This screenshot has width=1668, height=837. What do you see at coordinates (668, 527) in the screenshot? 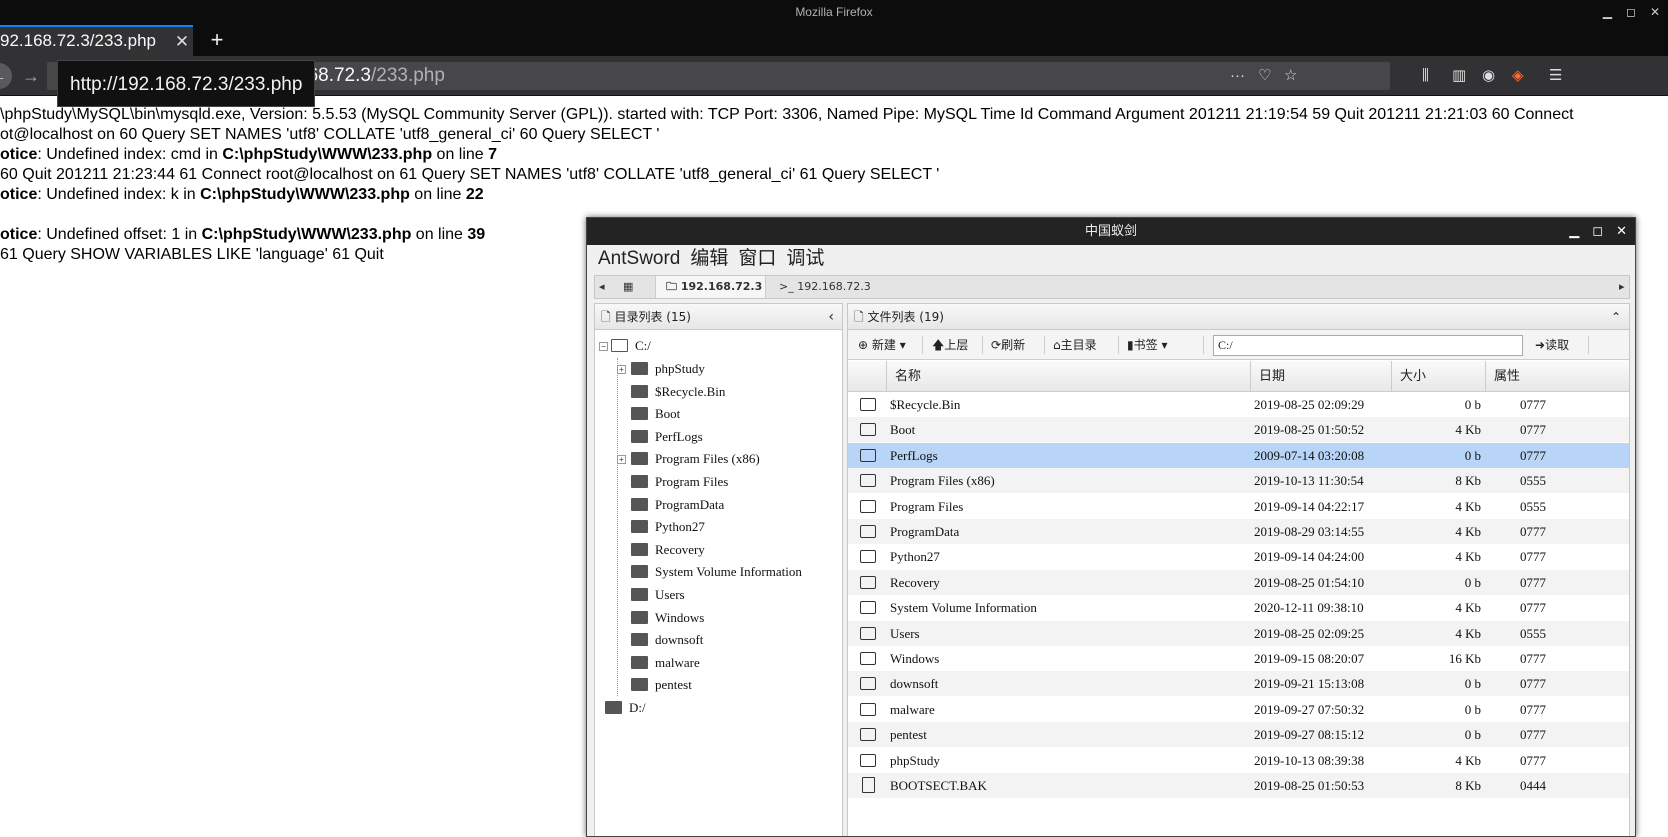
I see `tree-node: Python27` at bounding box center [668, 527].